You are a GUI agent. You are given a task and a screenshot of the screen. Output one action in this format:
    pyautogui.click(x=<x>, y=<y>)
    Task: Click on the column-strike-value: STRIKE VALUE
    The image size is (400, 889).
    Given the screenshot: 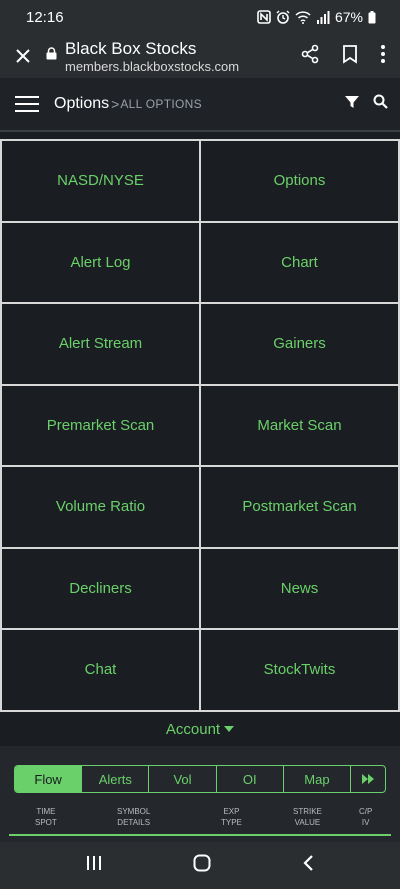 What is the action you would take?
    pyautogui.click(x=307, y=817)
    